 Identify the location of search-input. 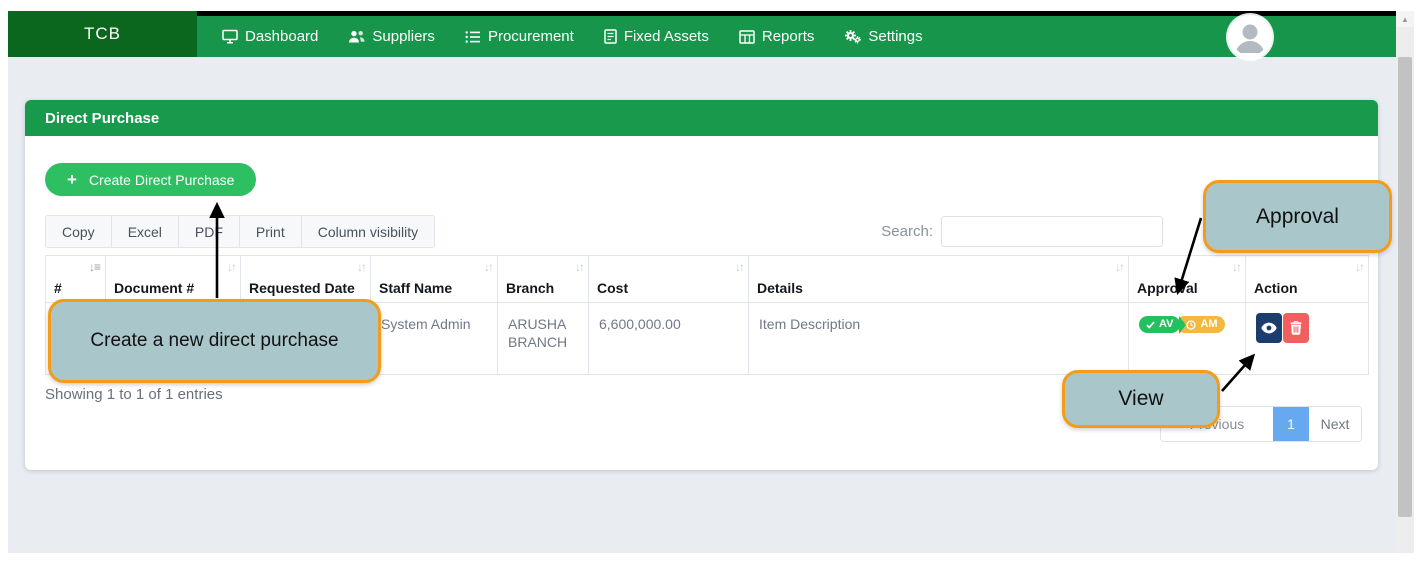
(1052, 231).